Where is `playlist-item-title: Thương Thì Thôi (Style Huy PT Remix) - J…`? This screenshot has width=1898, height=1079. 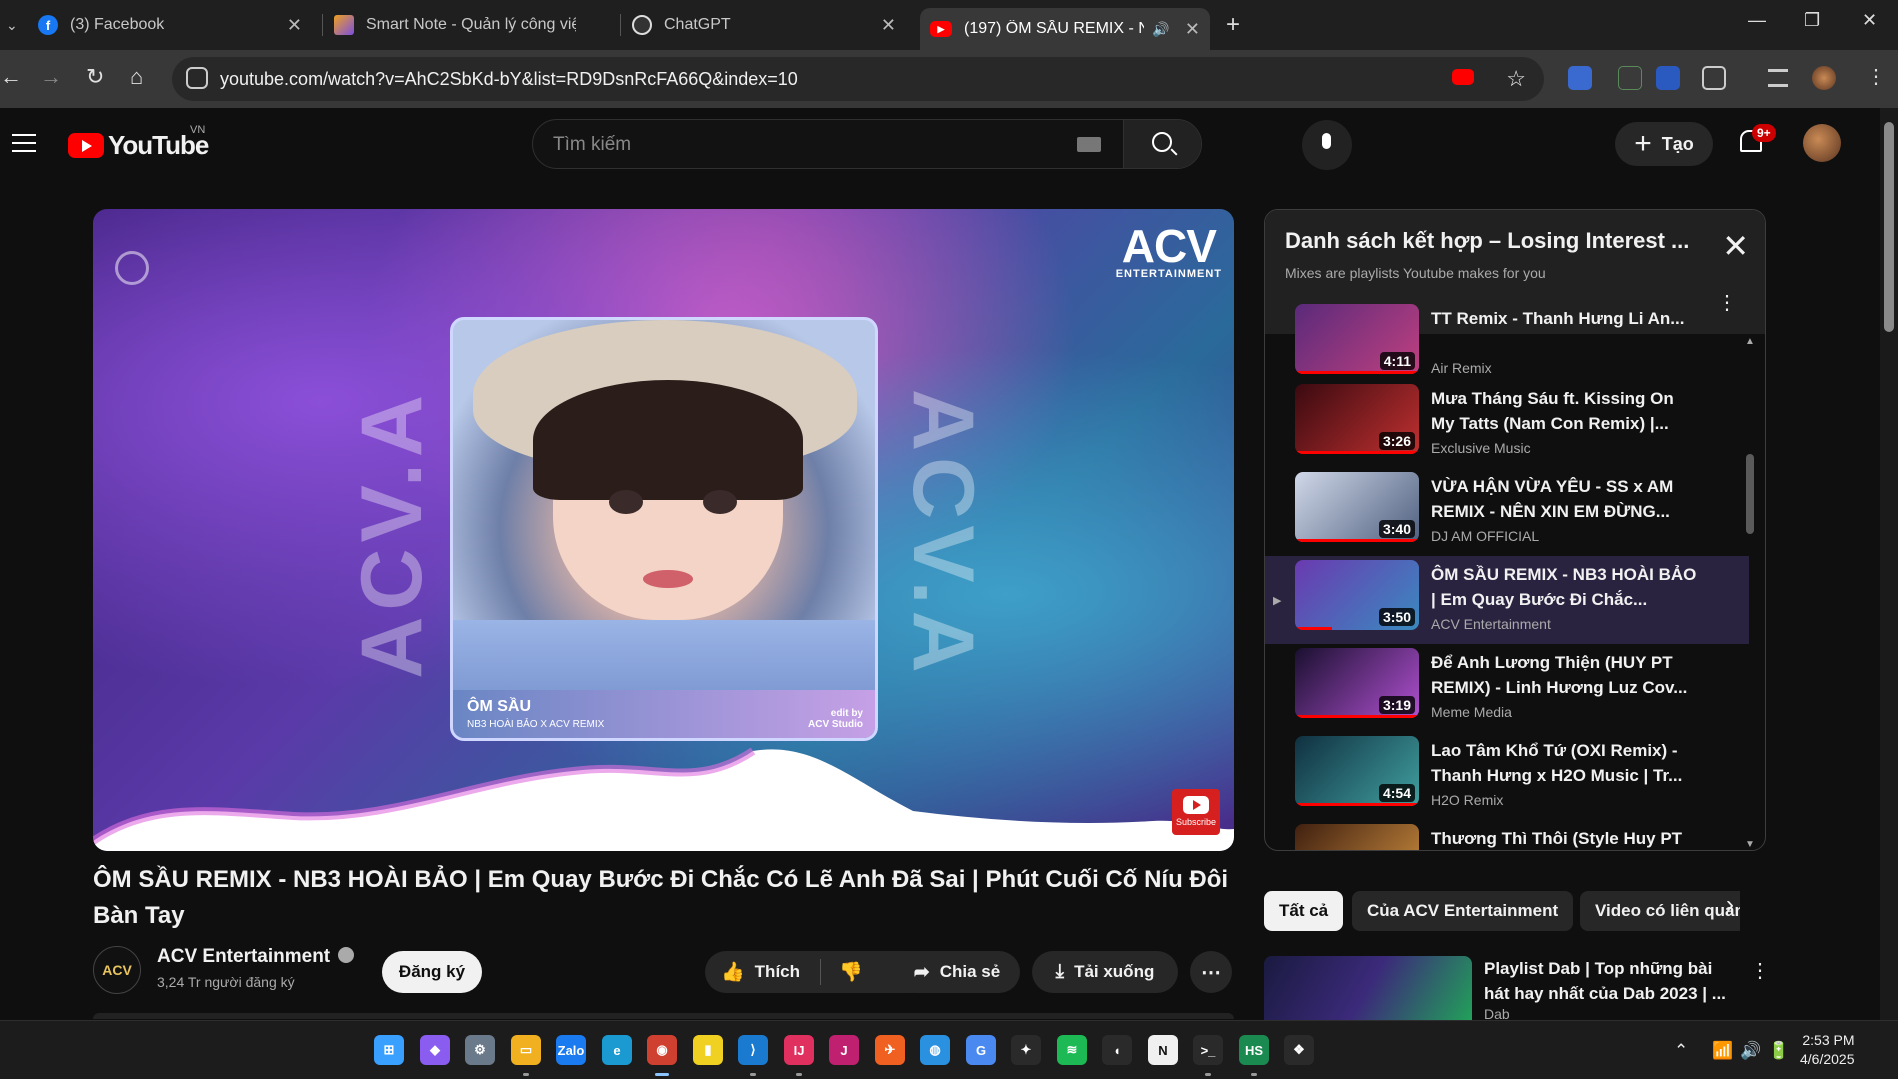
playlist-item-title: Thương Thì Thôi (Style Huy PT Remix) - J… is located at coordinates (1564, 838).